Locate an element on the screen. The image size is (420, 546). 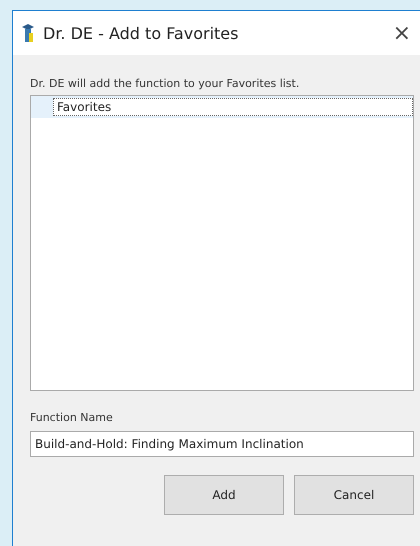
description-text: Dr. DE will add the function to your Favorites list. is located at coordinates (165, 84).